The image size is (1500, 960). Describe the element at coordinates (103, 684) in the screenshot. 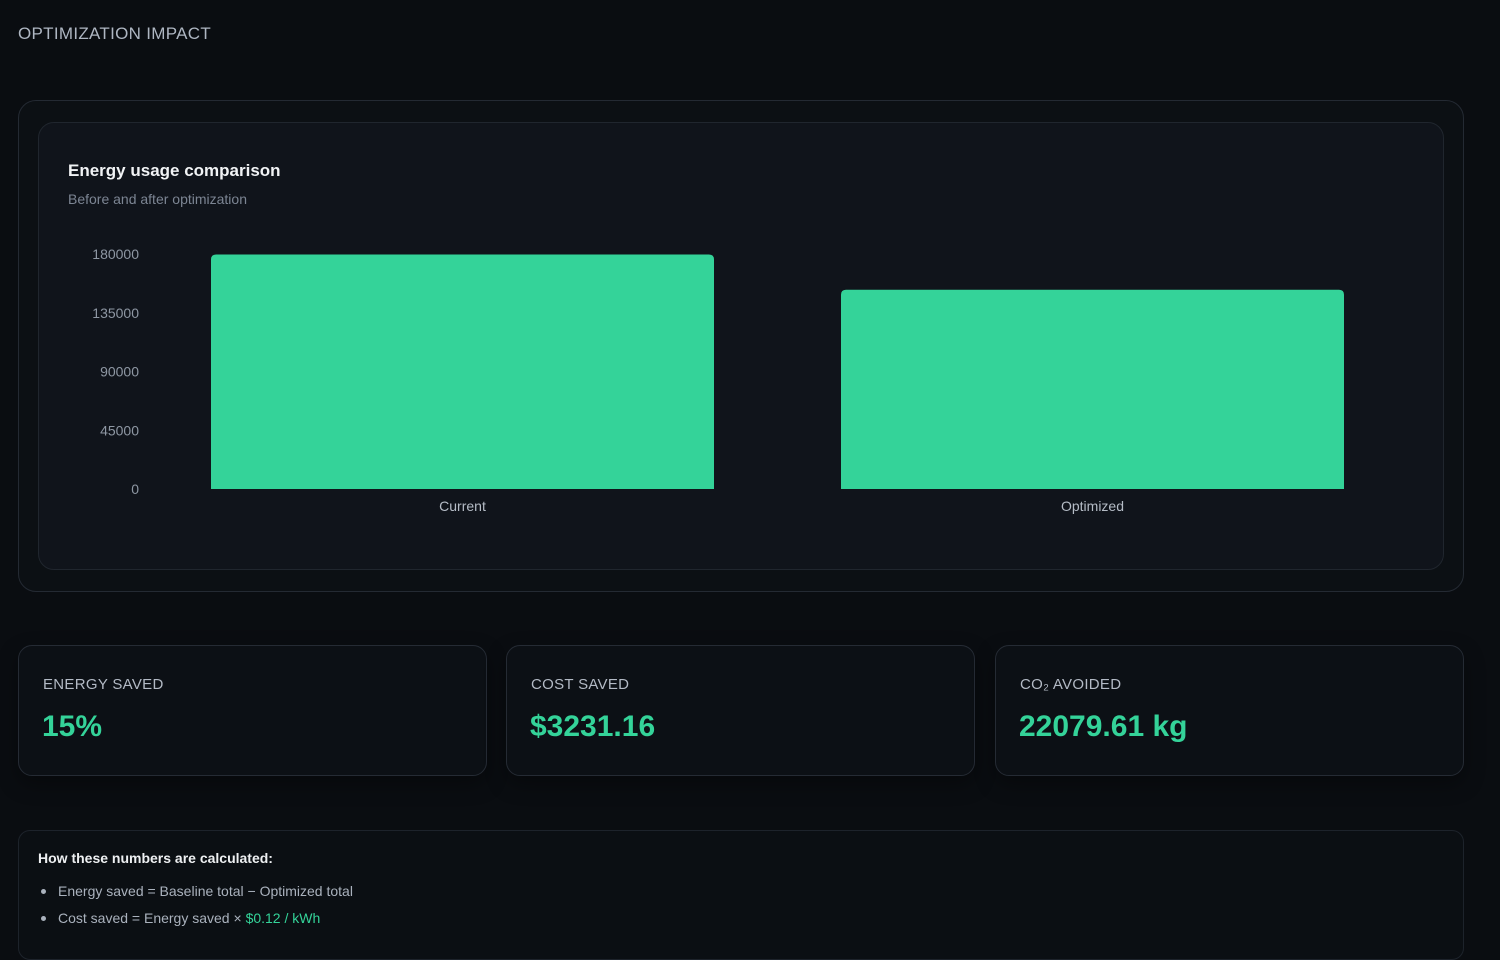

I see `energy-saved-label: ENERGY SAVED` at that location.